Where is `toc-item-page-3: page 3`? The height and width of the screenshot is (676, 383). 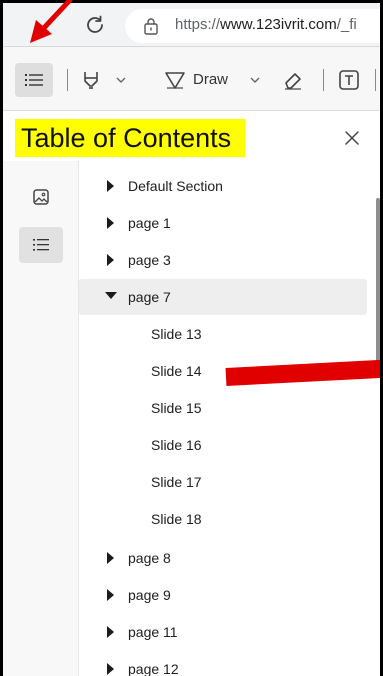
toc-item-page-3: page 3 is located at coordinates (223, 260).